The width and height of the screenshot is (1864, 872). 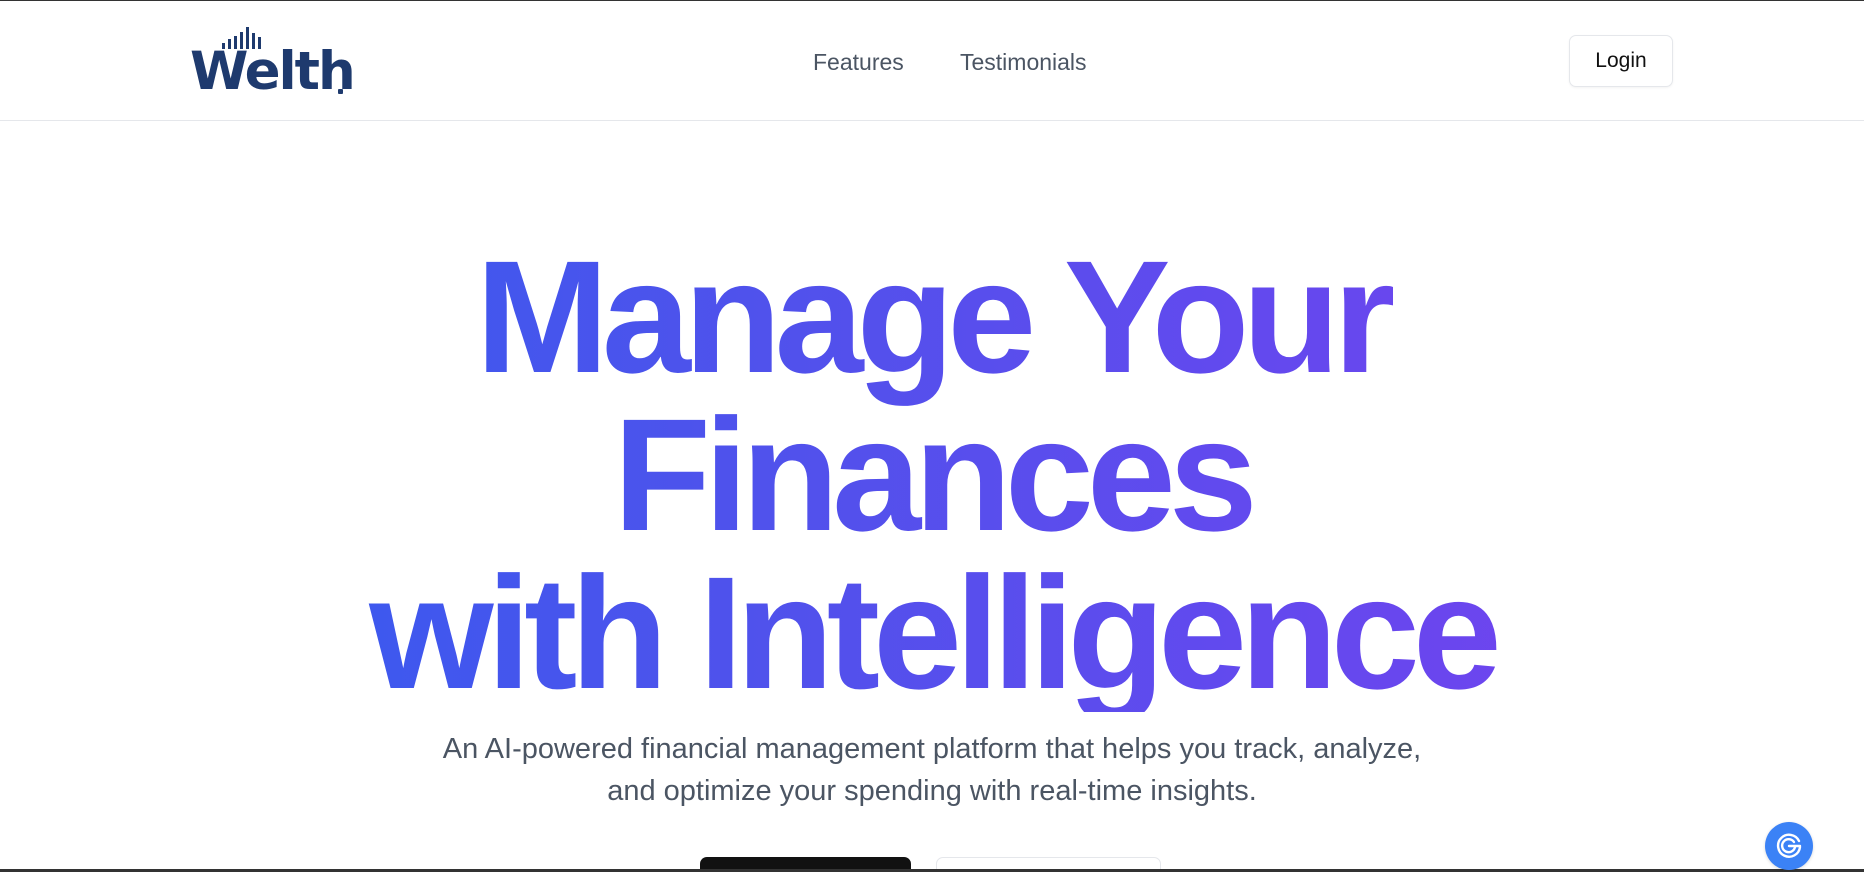 I want to click on nav-link-features: Features, so click(x=858, y=62).